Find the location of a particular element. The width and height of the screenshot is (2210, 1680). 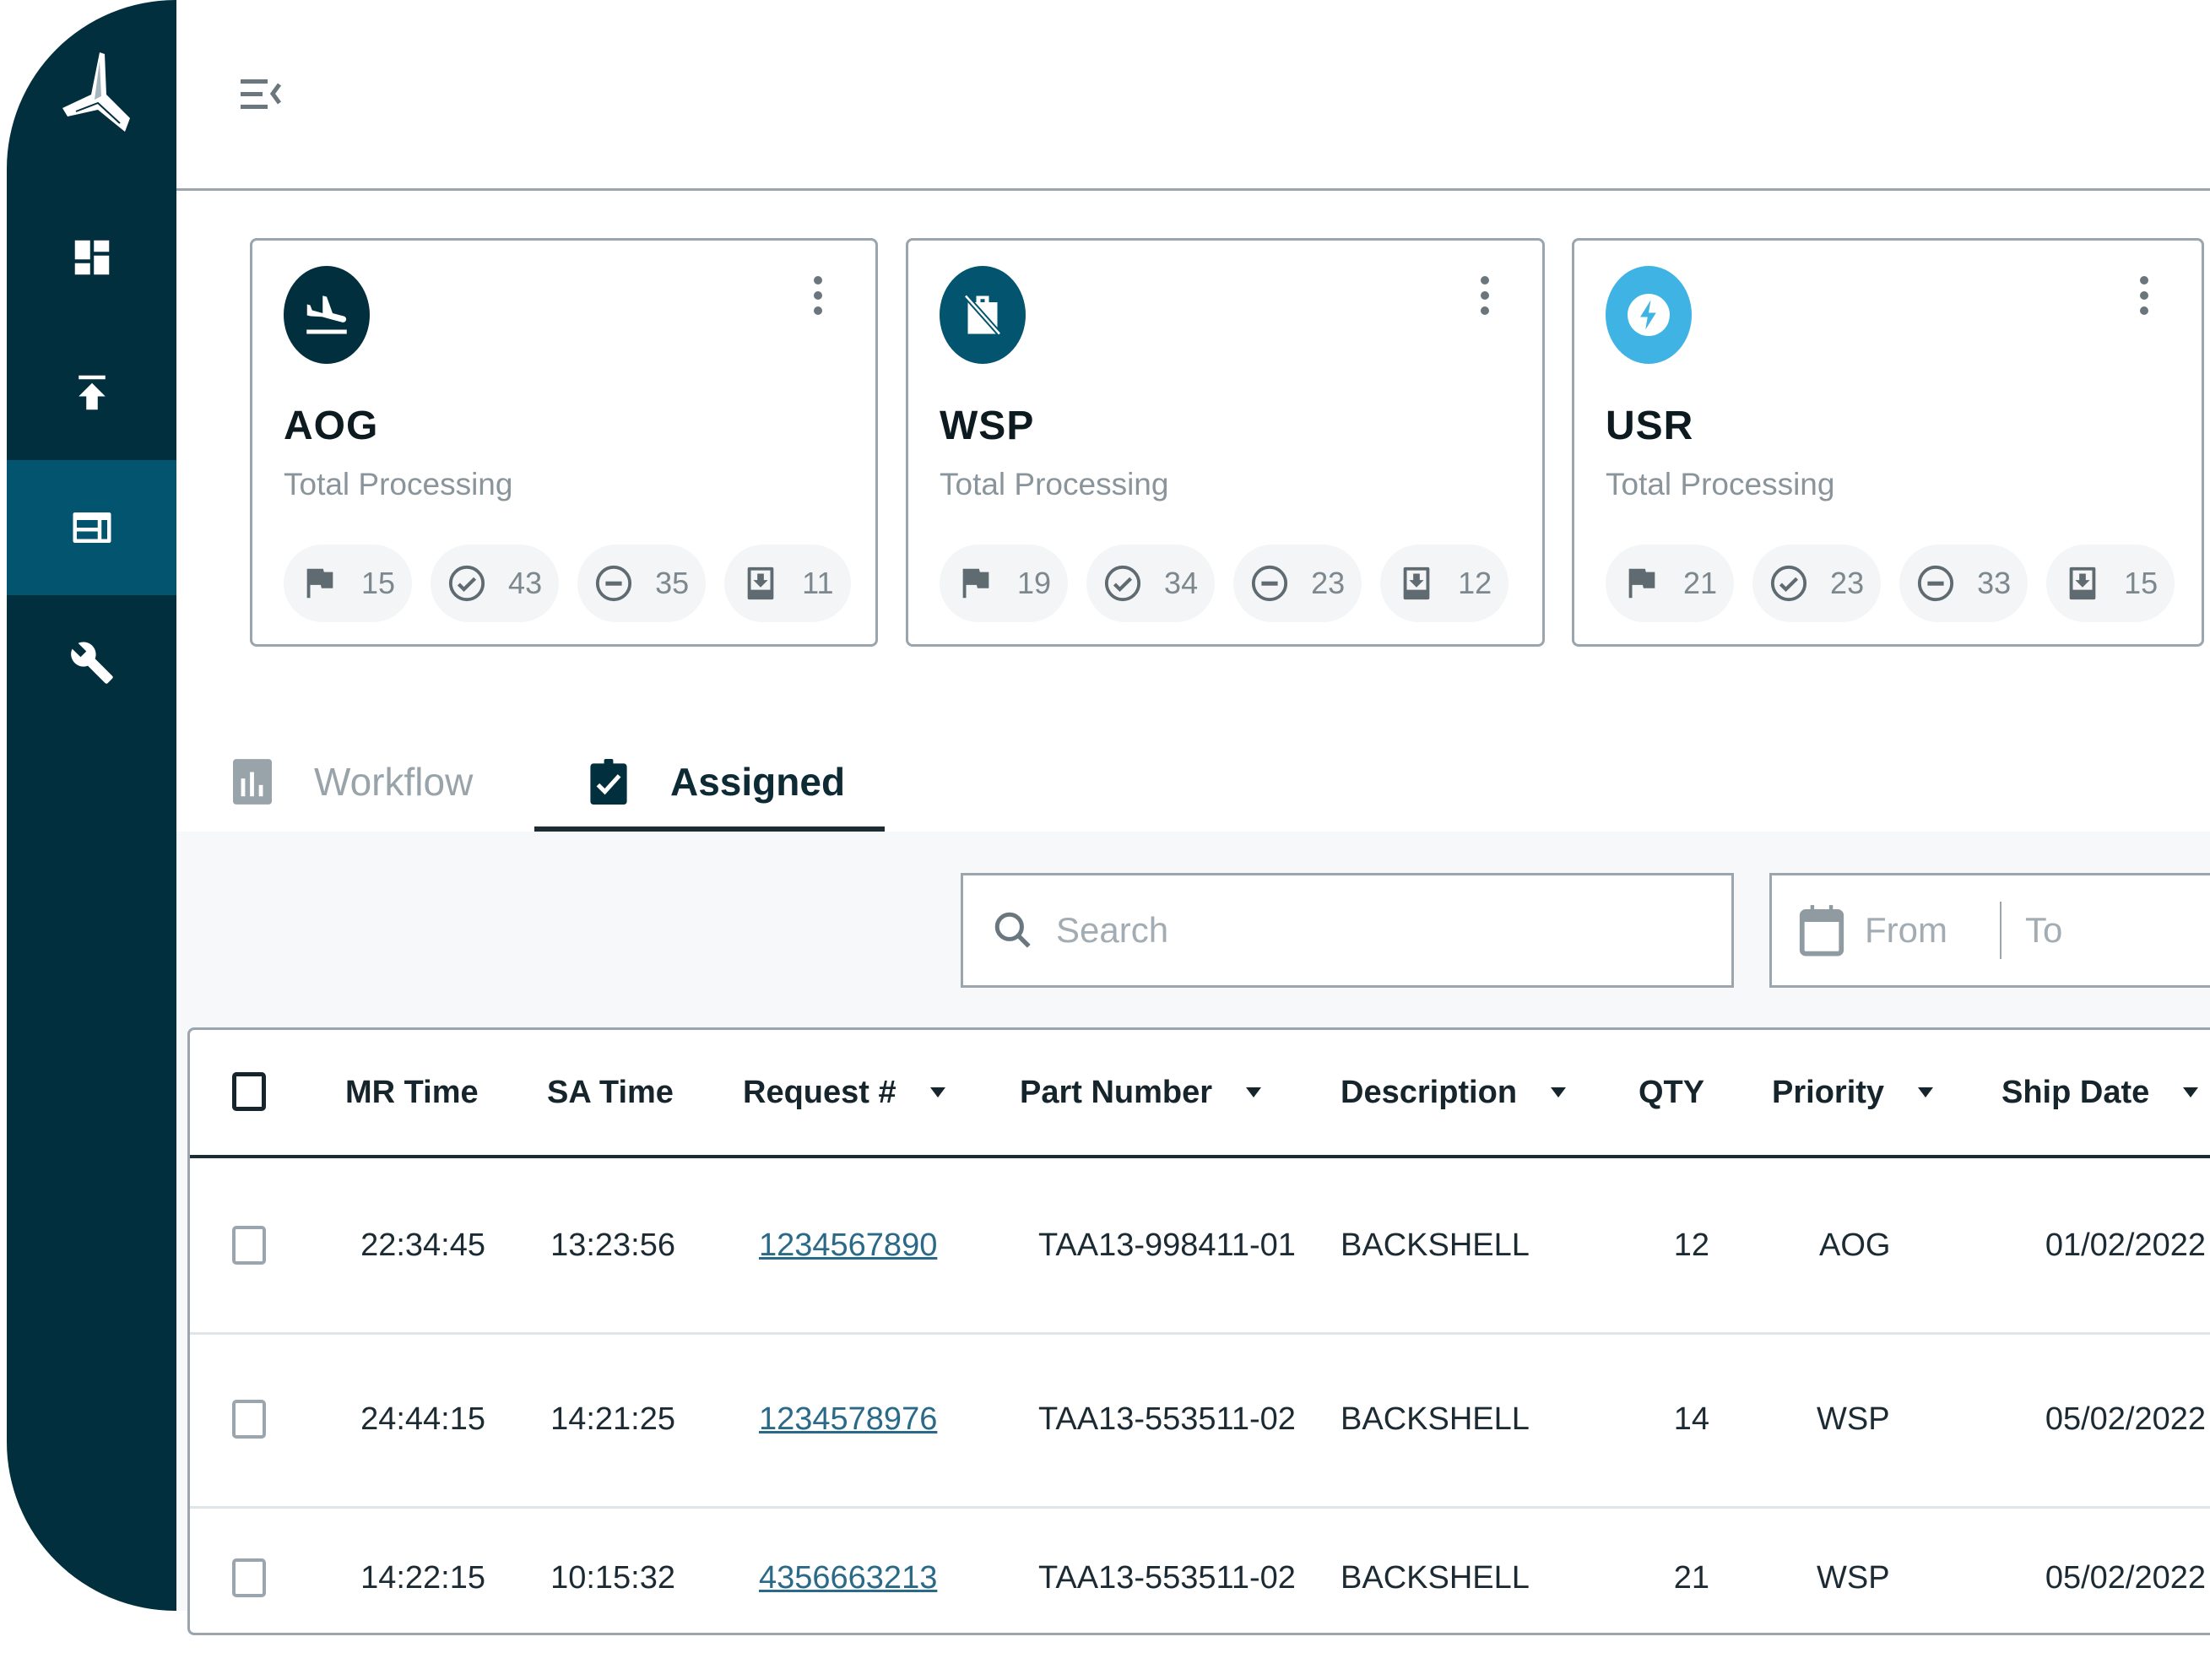

cell-sa-time: 14:21:25 is located at coordinates (612, 1419).